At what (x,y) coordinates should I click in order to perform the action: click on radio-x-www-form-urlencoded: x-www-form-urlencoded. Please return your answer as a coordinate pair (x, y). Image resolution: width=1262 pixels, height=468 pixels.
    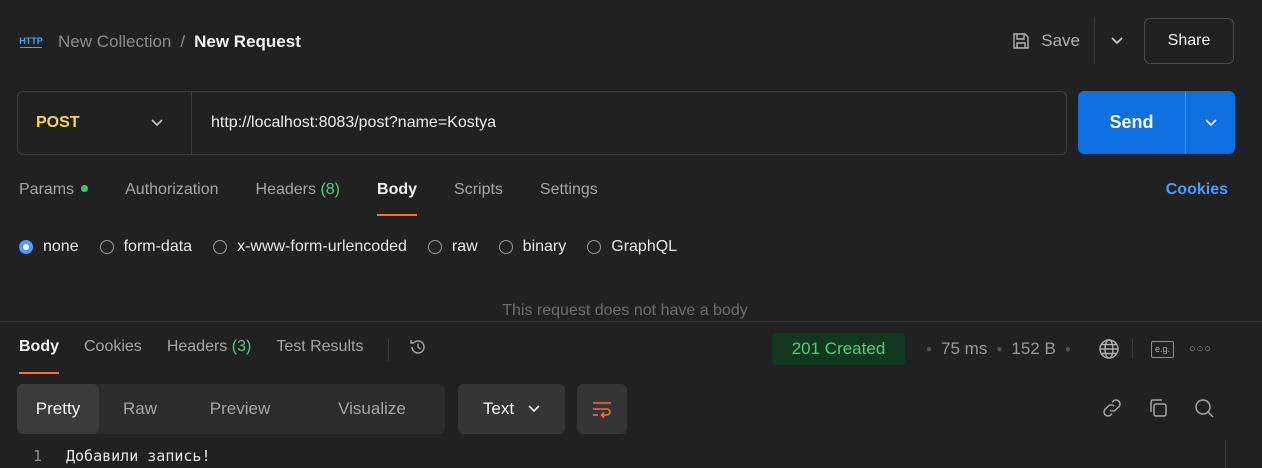
    Looking at the image, I should click on (310, 247).